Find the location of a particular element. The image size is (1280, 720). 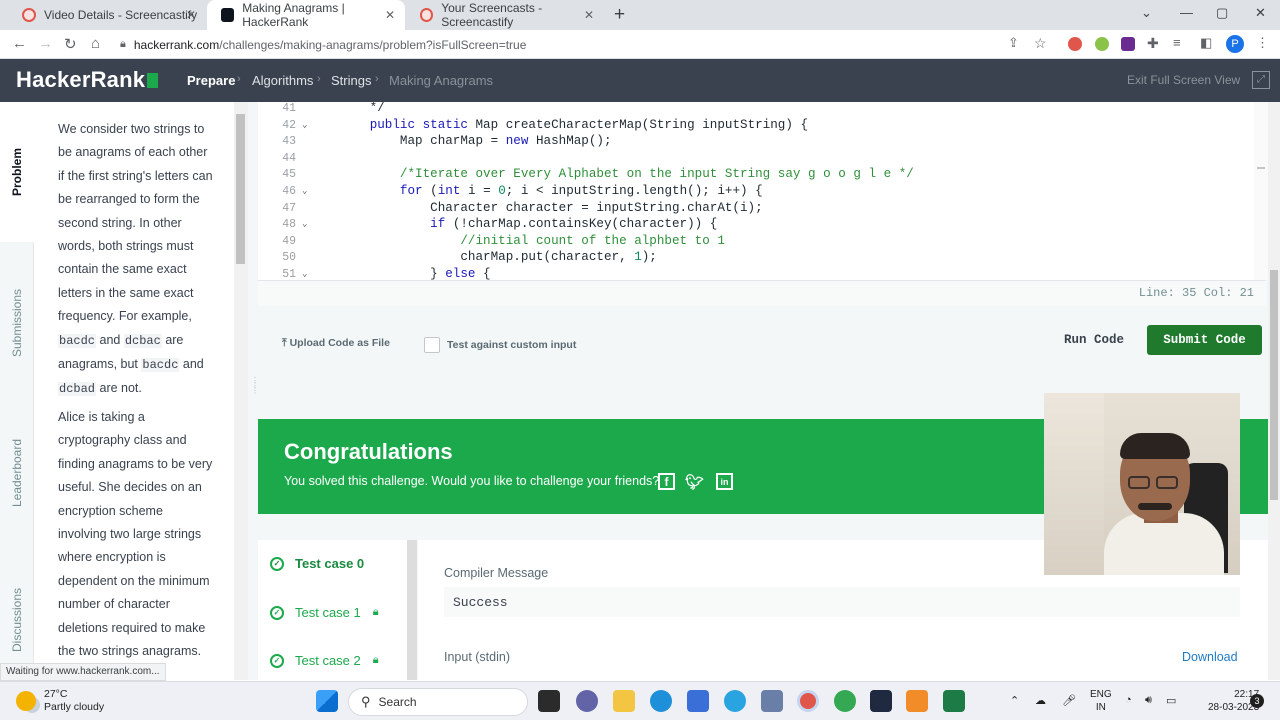

download-link: Download is located at coordinates (1210, 657).